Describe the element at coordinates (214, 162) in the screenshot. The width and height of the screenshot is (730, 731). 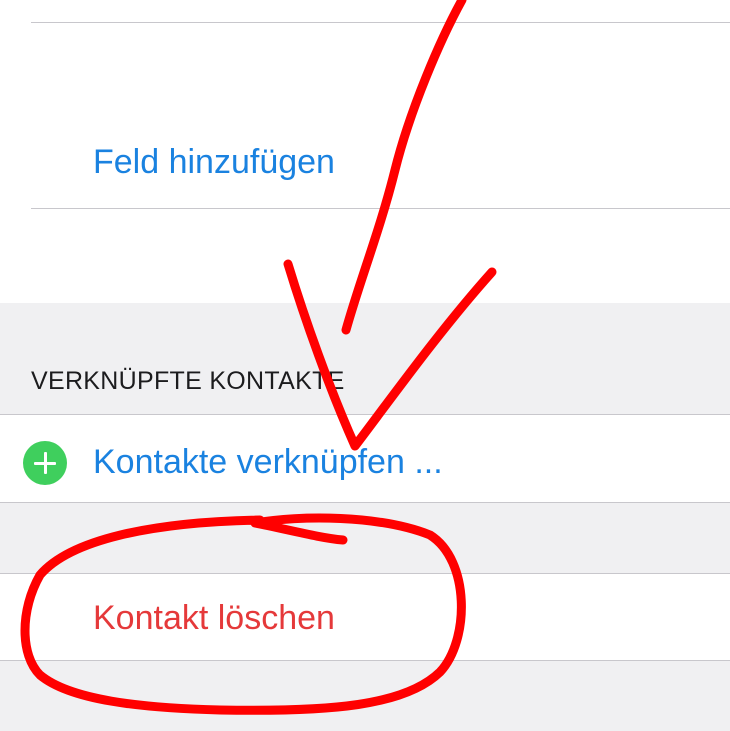
I see `add-field-button: Feld hinzufügen` at that location.